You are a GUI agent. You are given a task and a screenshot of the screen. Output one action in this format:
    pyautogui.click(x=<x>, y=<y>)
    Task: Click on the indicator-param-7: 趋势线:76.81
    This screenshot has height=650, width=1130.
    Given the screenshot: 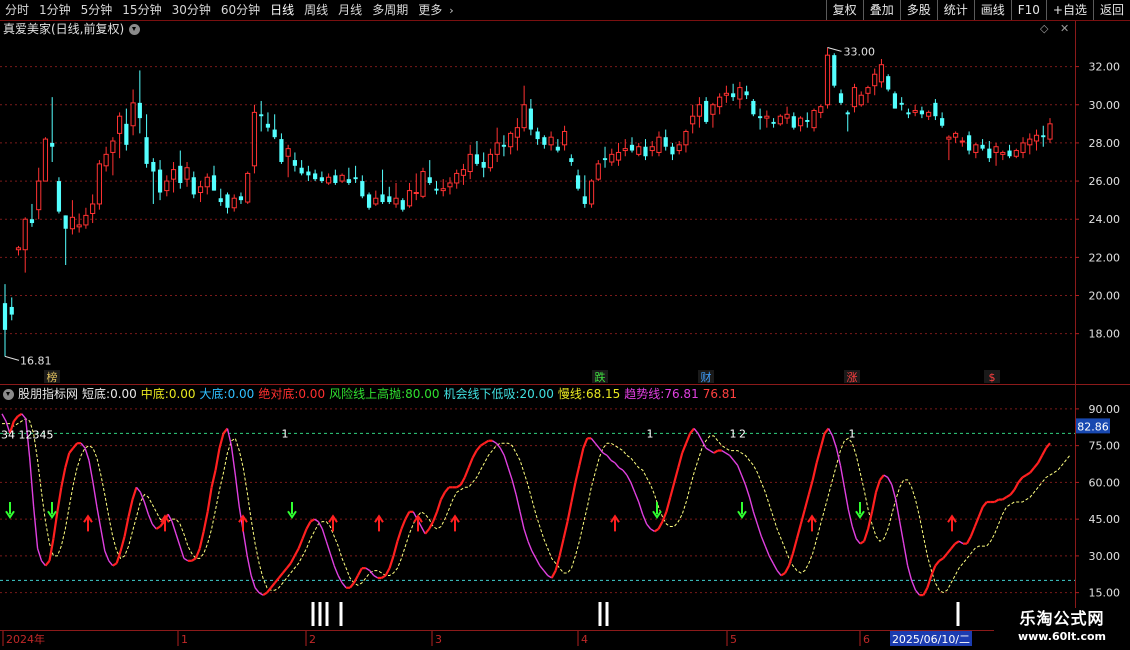 What is the action you would take?
    pyautogui.click(x=661, y=394)
    